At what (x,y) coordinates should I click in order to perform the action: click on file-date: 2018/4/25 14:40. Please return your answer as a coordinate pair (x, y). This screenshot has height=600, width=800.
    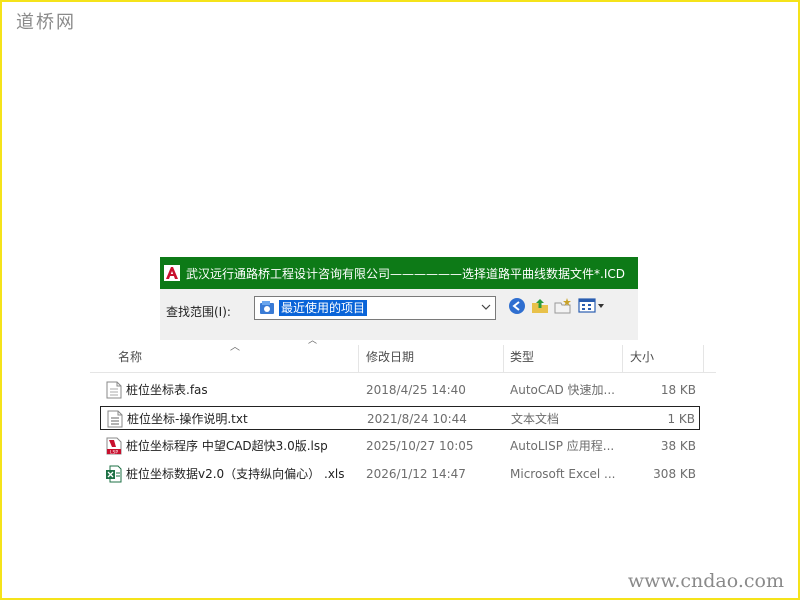
    Looking at the image, I should click on (416, 390).